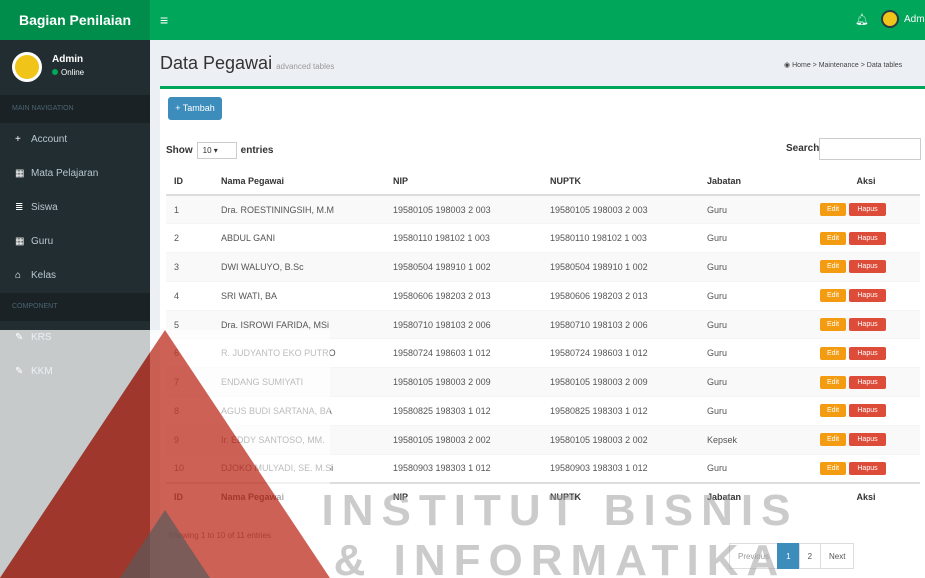 Image resolution: width=925 pixels, height=578 pixels. I want to click on sidebar-header-component: COMPONENT, so click(75, 307).